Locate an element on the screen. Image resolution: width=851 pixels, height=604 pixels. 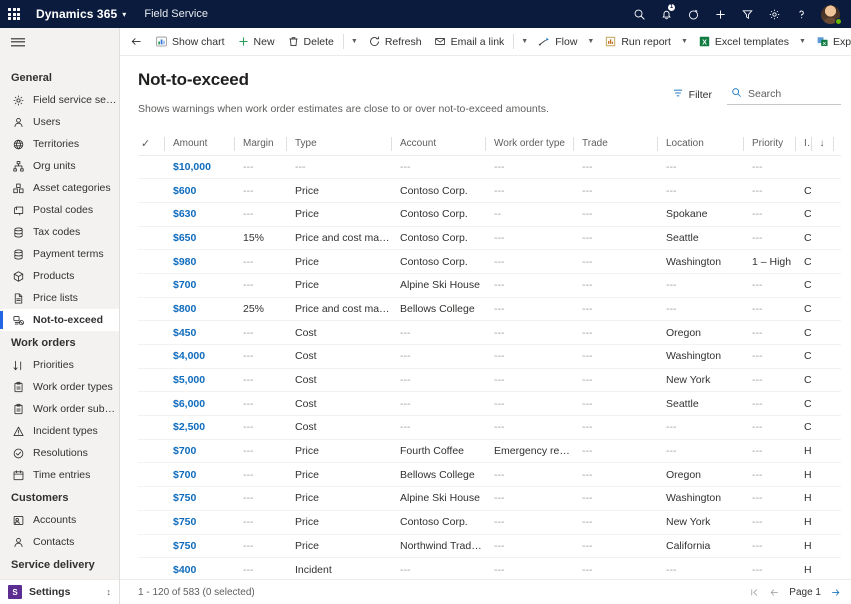
select-all-header: ✓ is located at coordinates (151, 144).